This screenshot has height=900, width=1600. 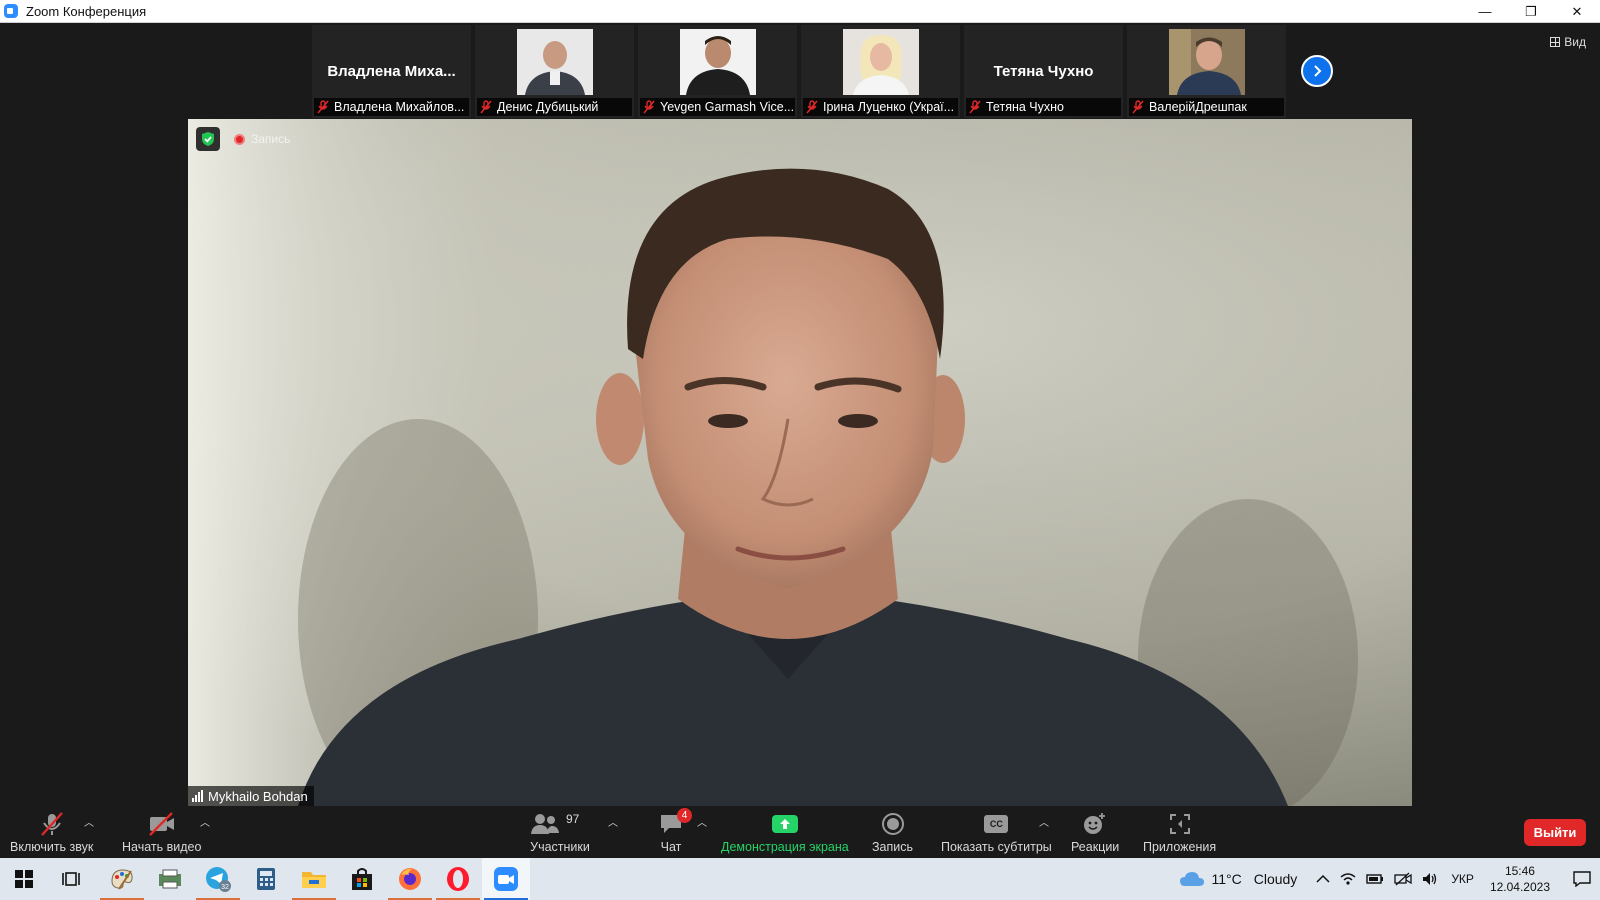 What do you see at coordinates (1206, 107) in the screenshot?
I see `participant-name-label: ВалерійДрешпак` at bounding box center [1206, 107].